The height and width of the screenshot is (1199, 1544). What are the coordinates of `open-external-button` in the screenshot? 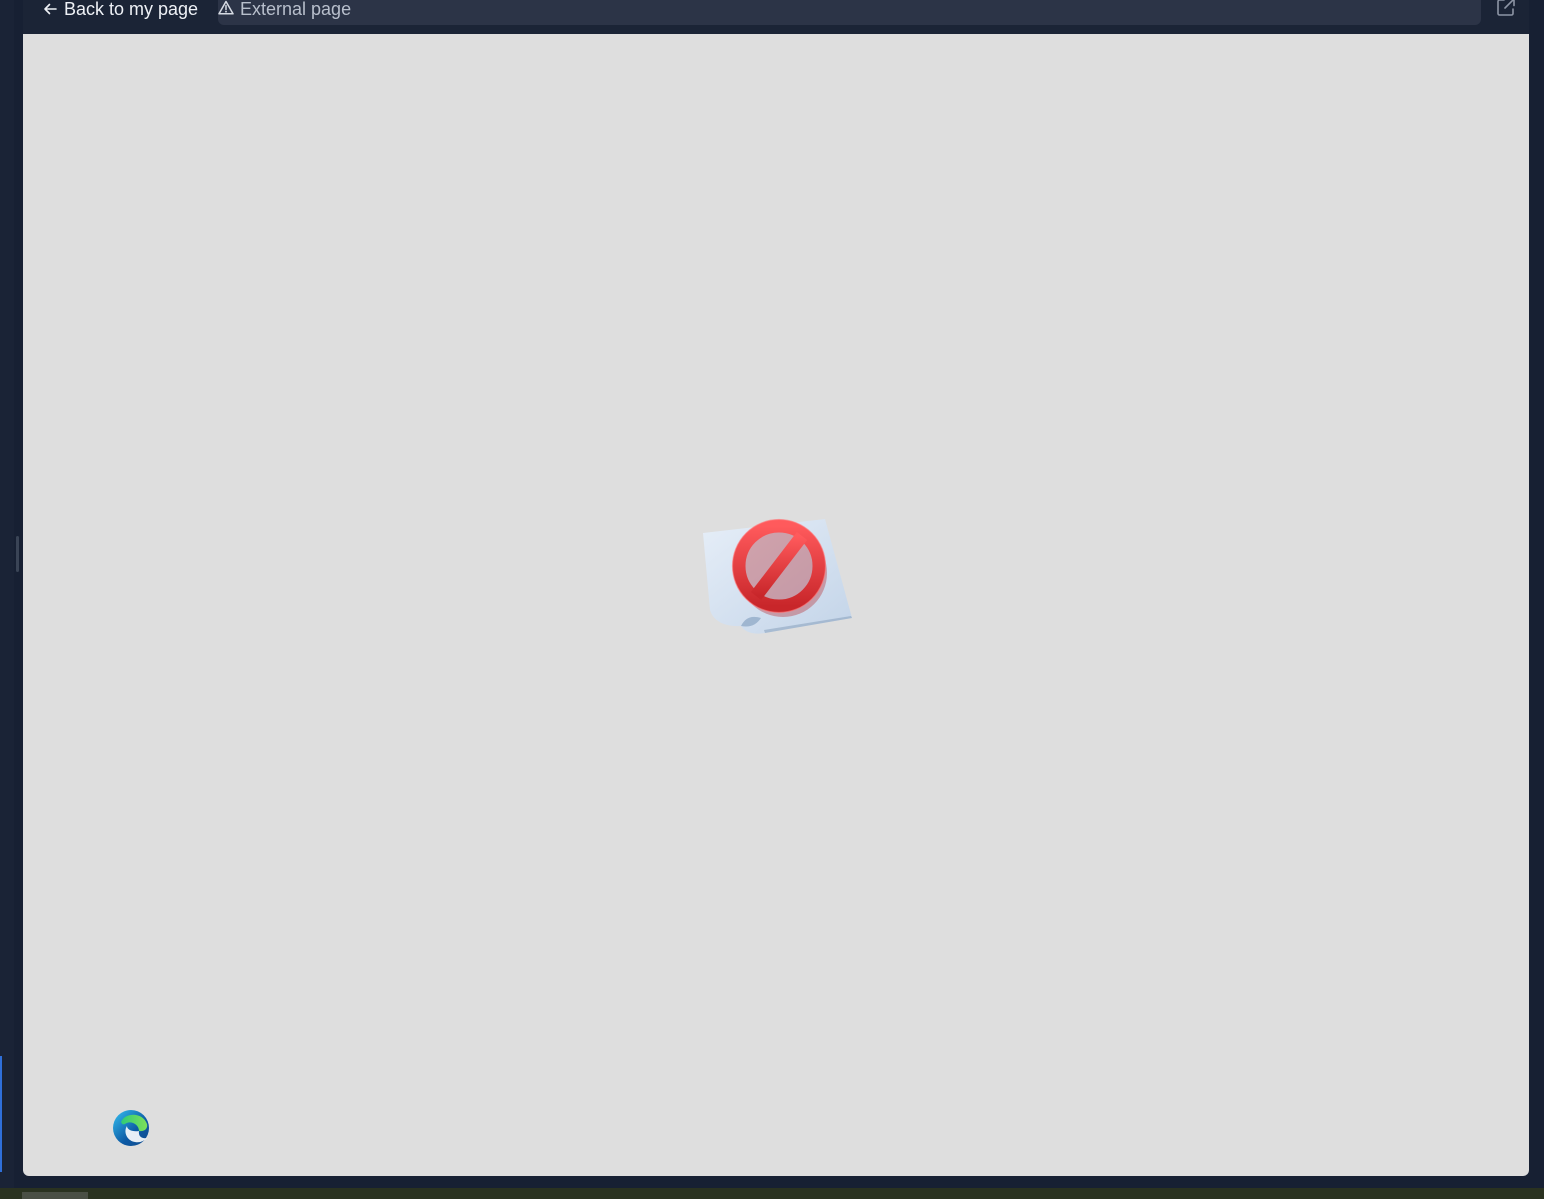 It's located at (1506, 10).